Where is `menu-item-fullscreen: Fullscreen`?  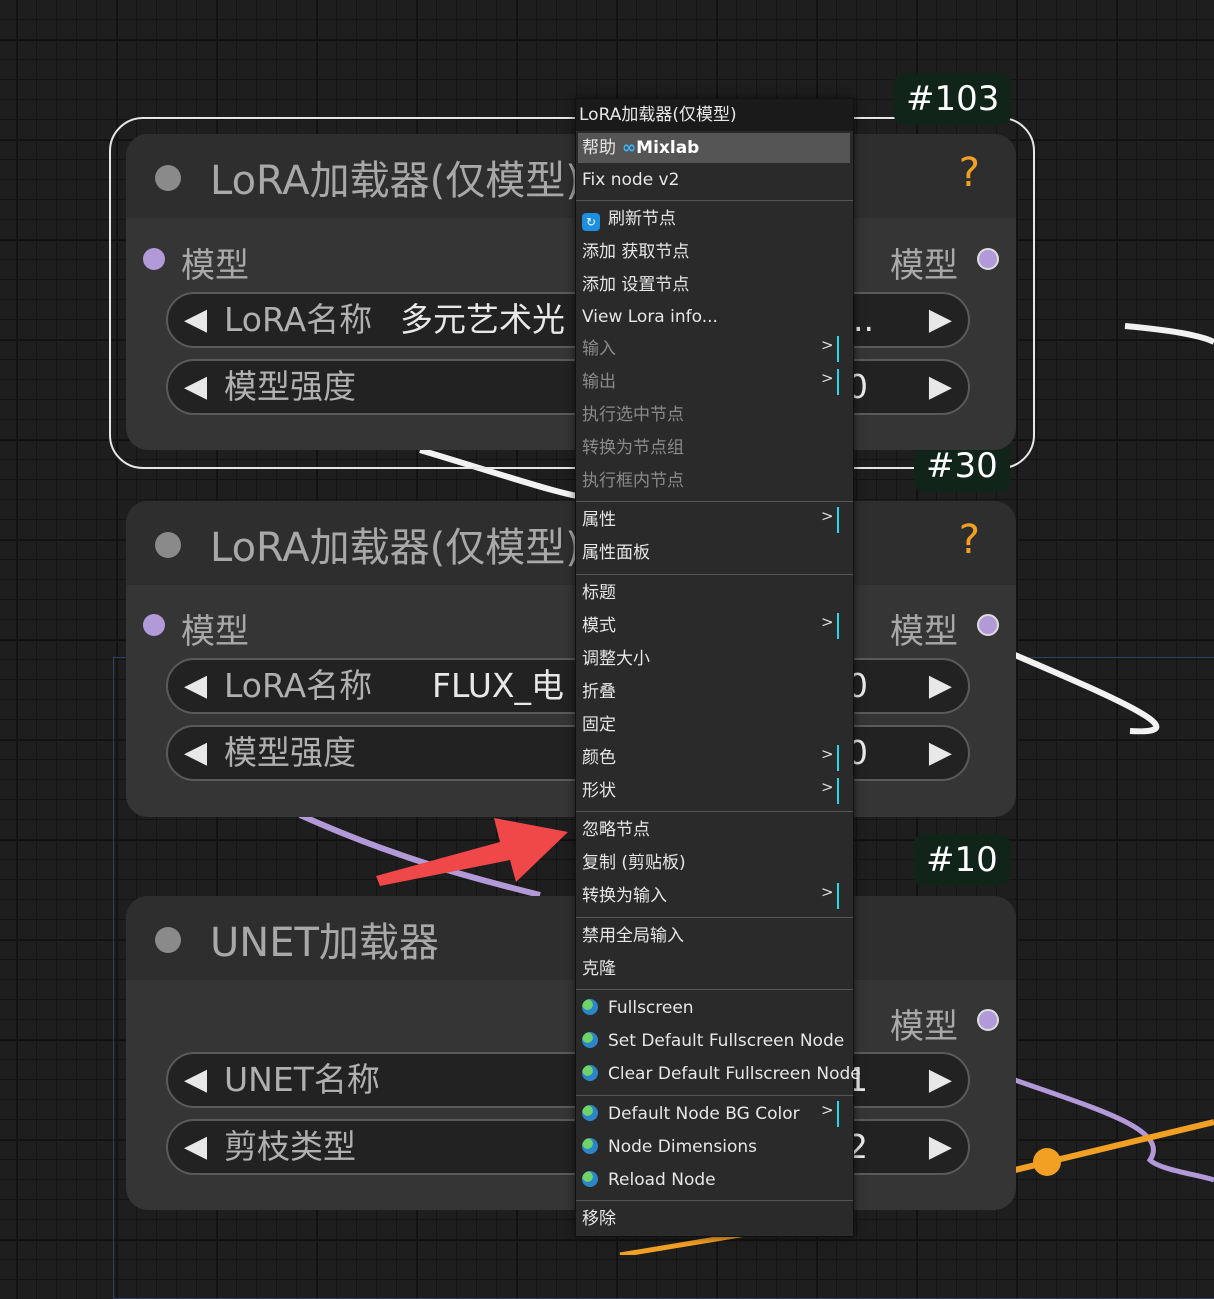 menu-item-fullscreen: Fullscreen is located at coordinates (638, 1008).